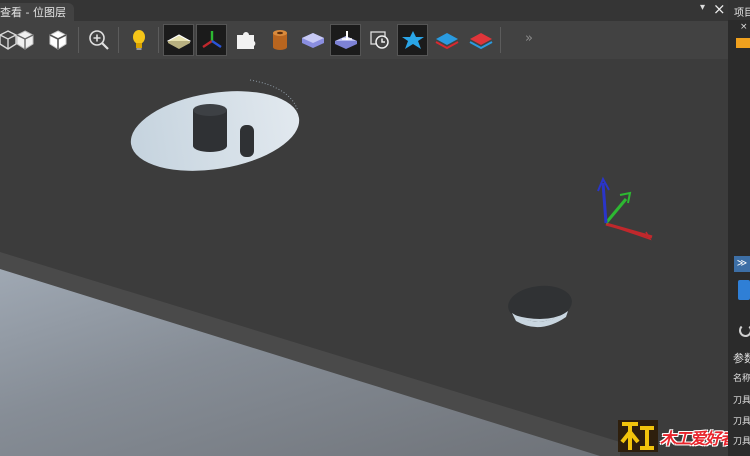 The image size is (750, 456). Describe the element at coordinates (741, 379) in the screenshot. I see `param-label-name: 名称` at that location.